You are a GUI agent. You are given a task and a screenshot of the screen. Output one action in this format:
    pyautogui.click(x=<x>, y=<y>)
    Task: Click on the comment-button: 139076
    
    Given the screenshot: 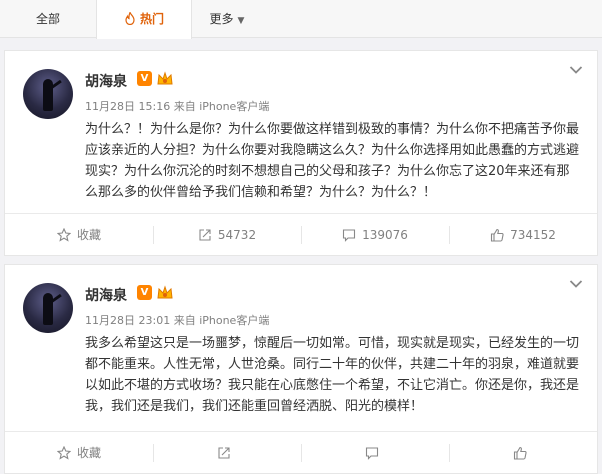 What is the action you would take?
    pyautogui.click(x=375, y=235)
    